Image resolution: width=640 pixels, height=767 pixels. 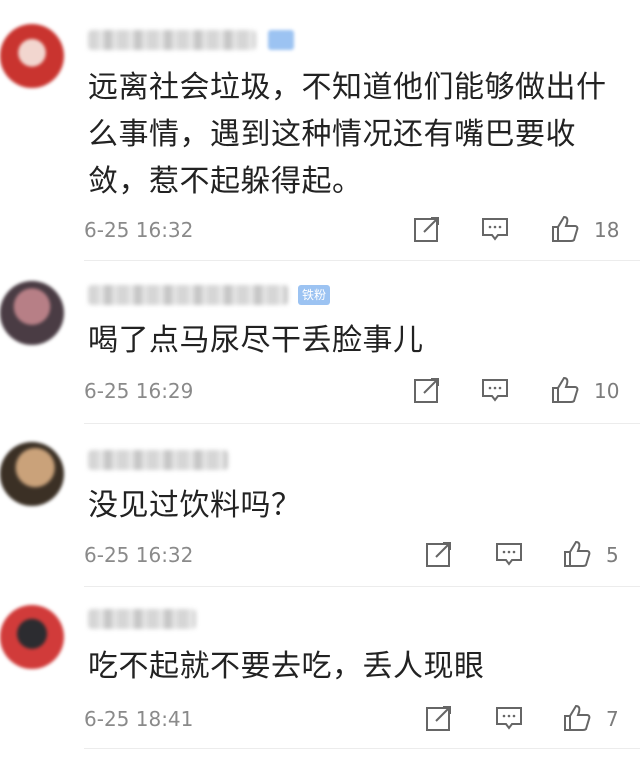 I want to click on comment-text: 喝了点马尿尽干丢脸事儿, so click(x=256, y=340).